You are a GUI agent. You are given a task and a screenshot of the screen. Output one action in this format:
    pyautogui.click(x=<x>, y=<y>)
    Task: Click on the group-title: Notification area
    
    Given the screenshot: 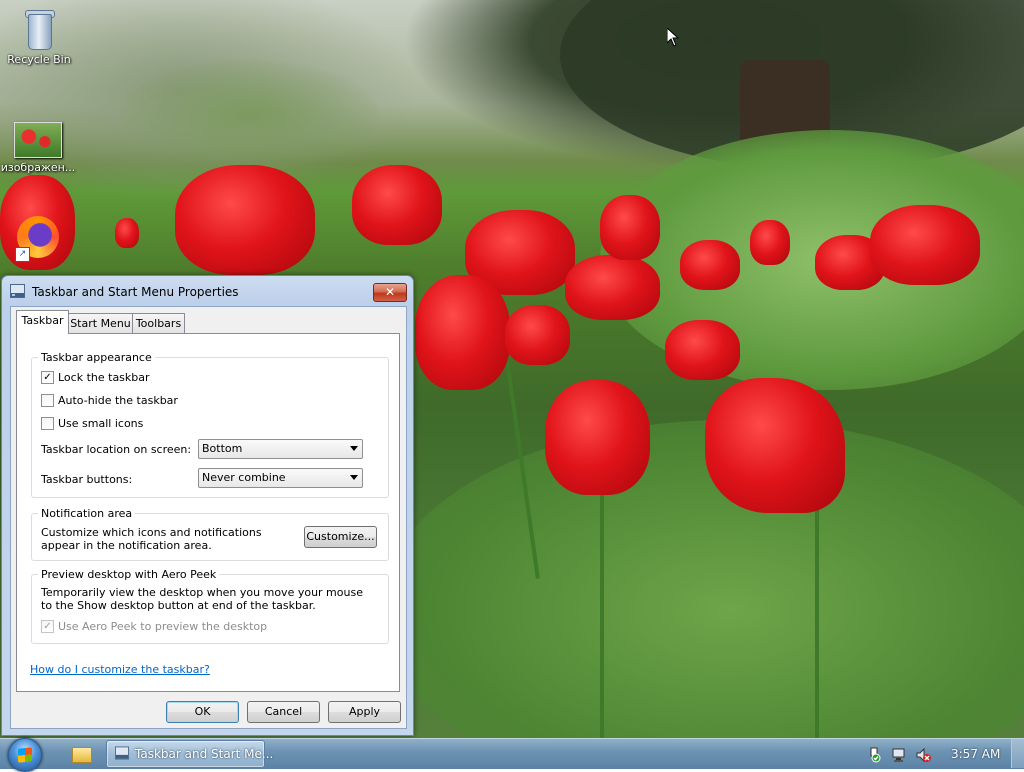 What is the action you would take?
    pyautogui.click(x=87, y=513)
    